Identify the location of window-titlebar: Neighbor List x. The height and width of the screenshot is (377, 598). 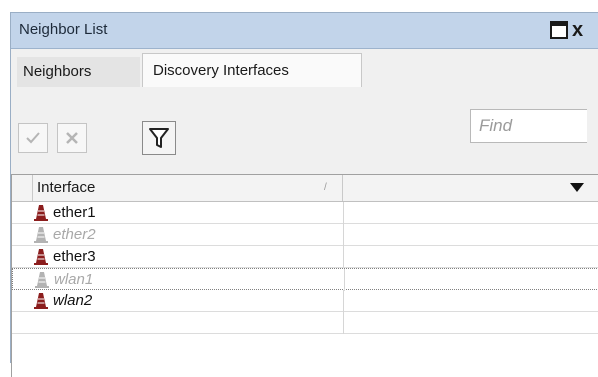
(304, 31).